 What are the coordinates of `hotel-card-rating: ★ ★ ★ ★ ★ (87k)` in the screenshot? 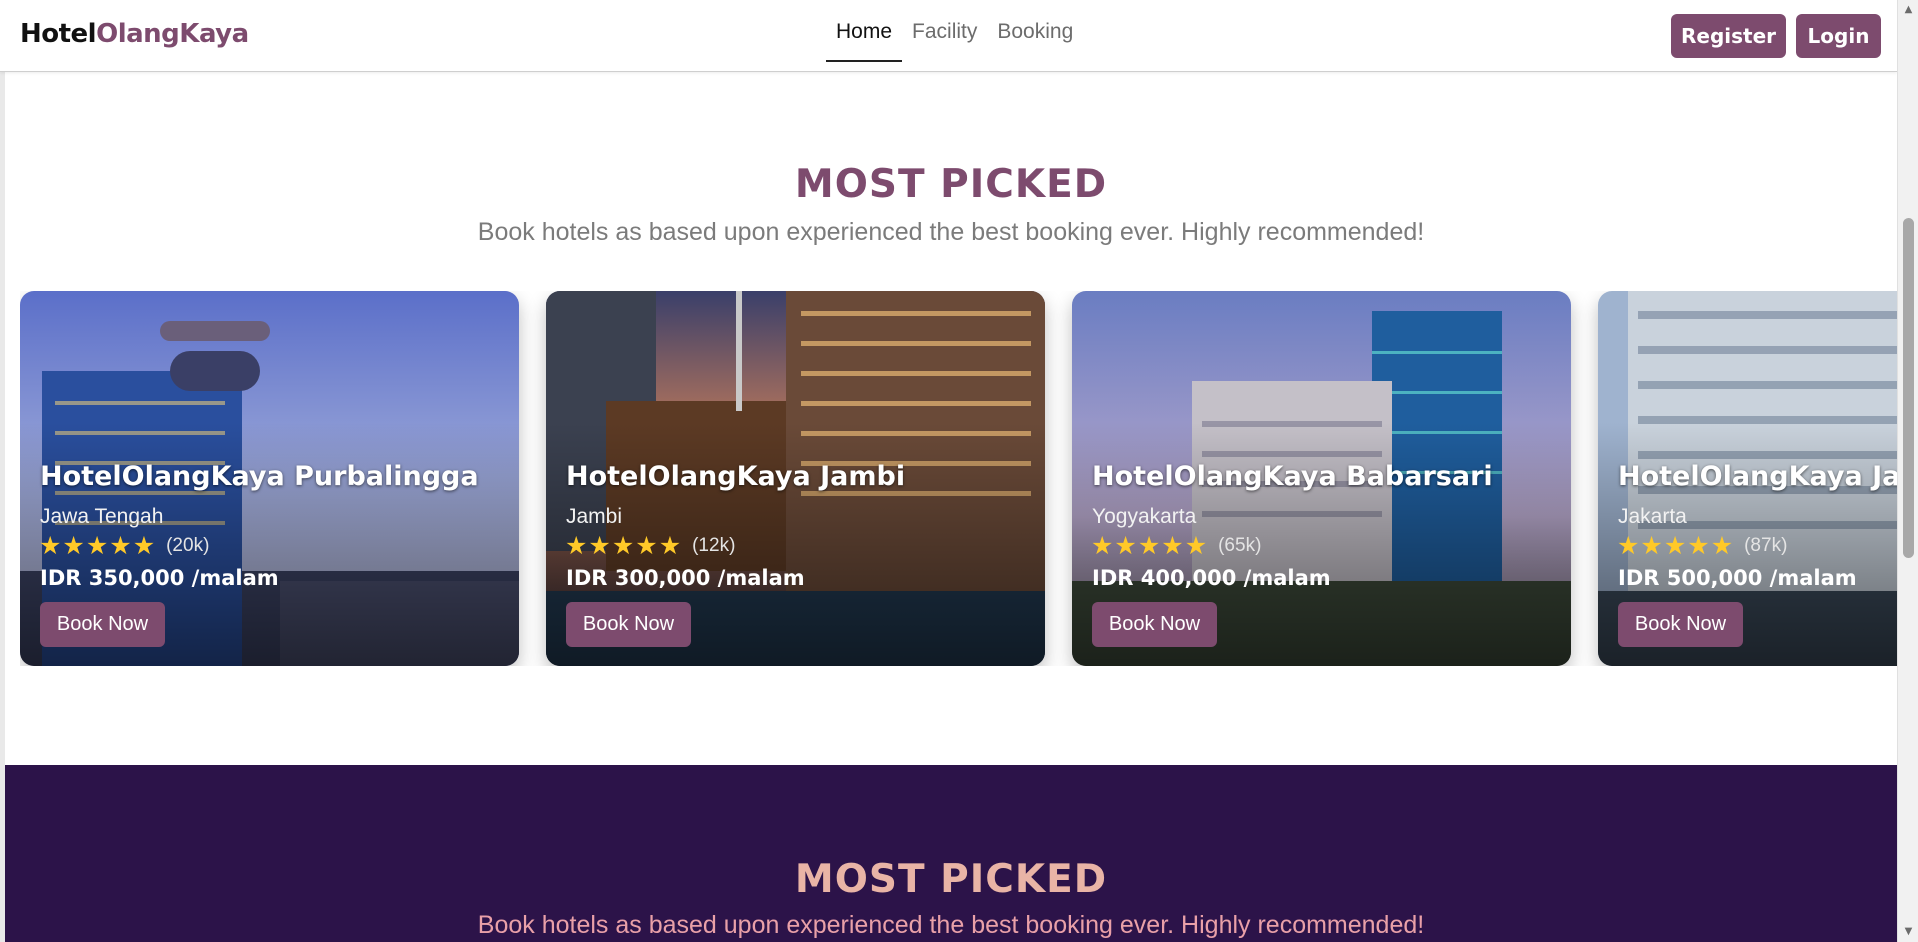 It's located at (1702, 545).